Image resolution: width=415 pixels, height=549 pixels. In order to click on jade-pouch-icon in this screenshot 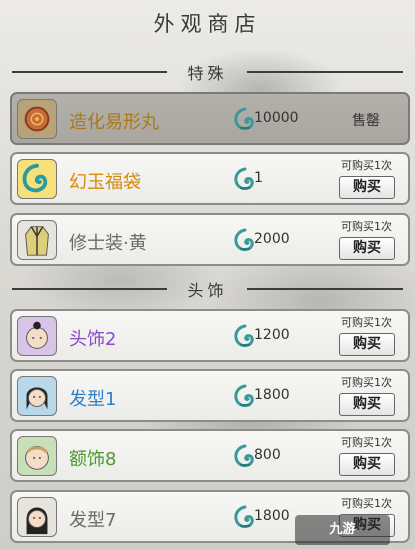, I will do `click(37, 179)`.